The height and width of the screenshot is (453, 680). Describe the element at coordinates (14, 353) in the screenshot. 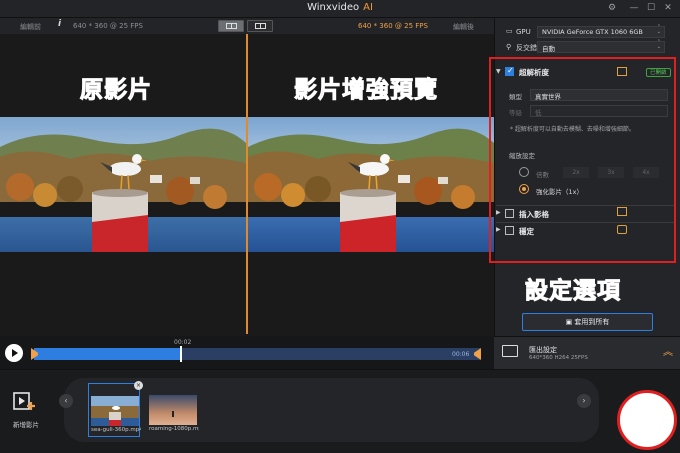

I see `play-button` at that location.